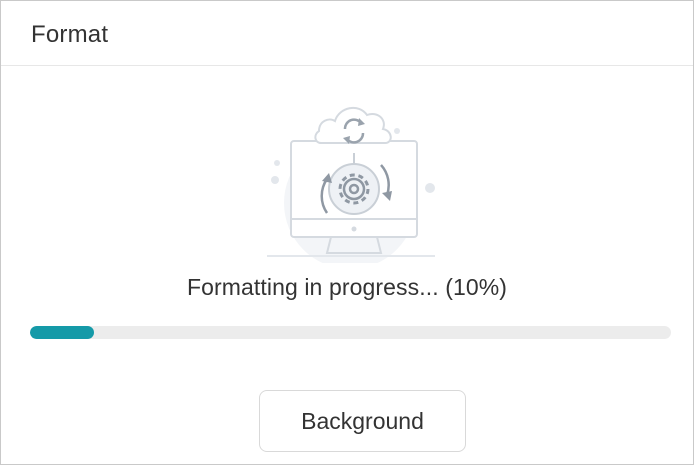  What do you see at coordinates (362, 421) in the screenshot?
I see `background-button: Background` at bounding box center [362, 421].